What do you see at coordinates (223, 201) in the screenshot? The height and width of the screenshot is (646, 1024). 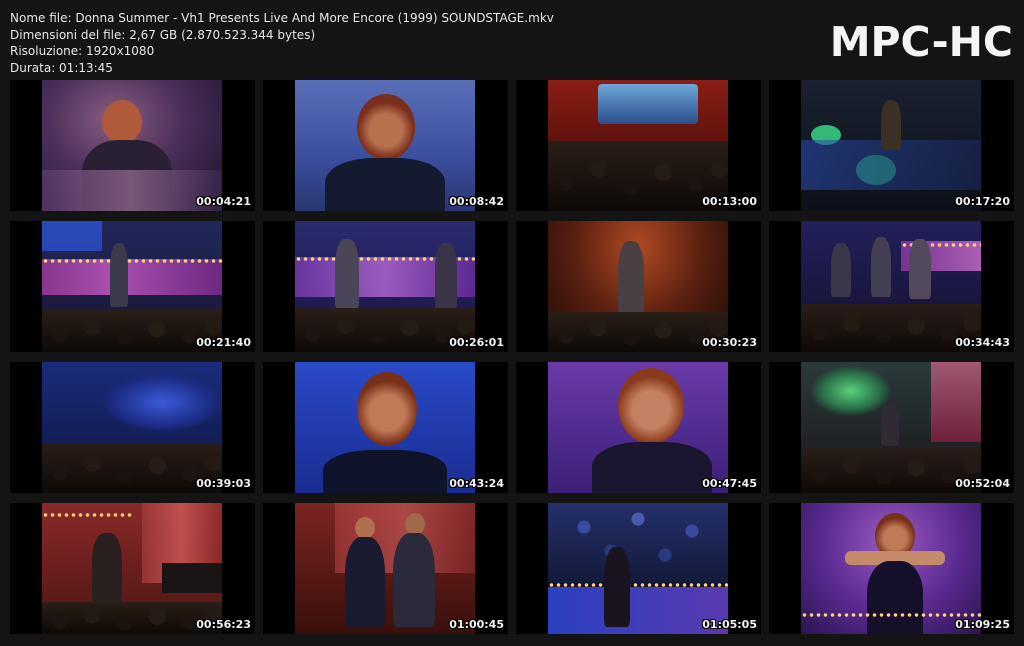 I see `timestamp: 00:04:21` at bounding box center [223, 201].